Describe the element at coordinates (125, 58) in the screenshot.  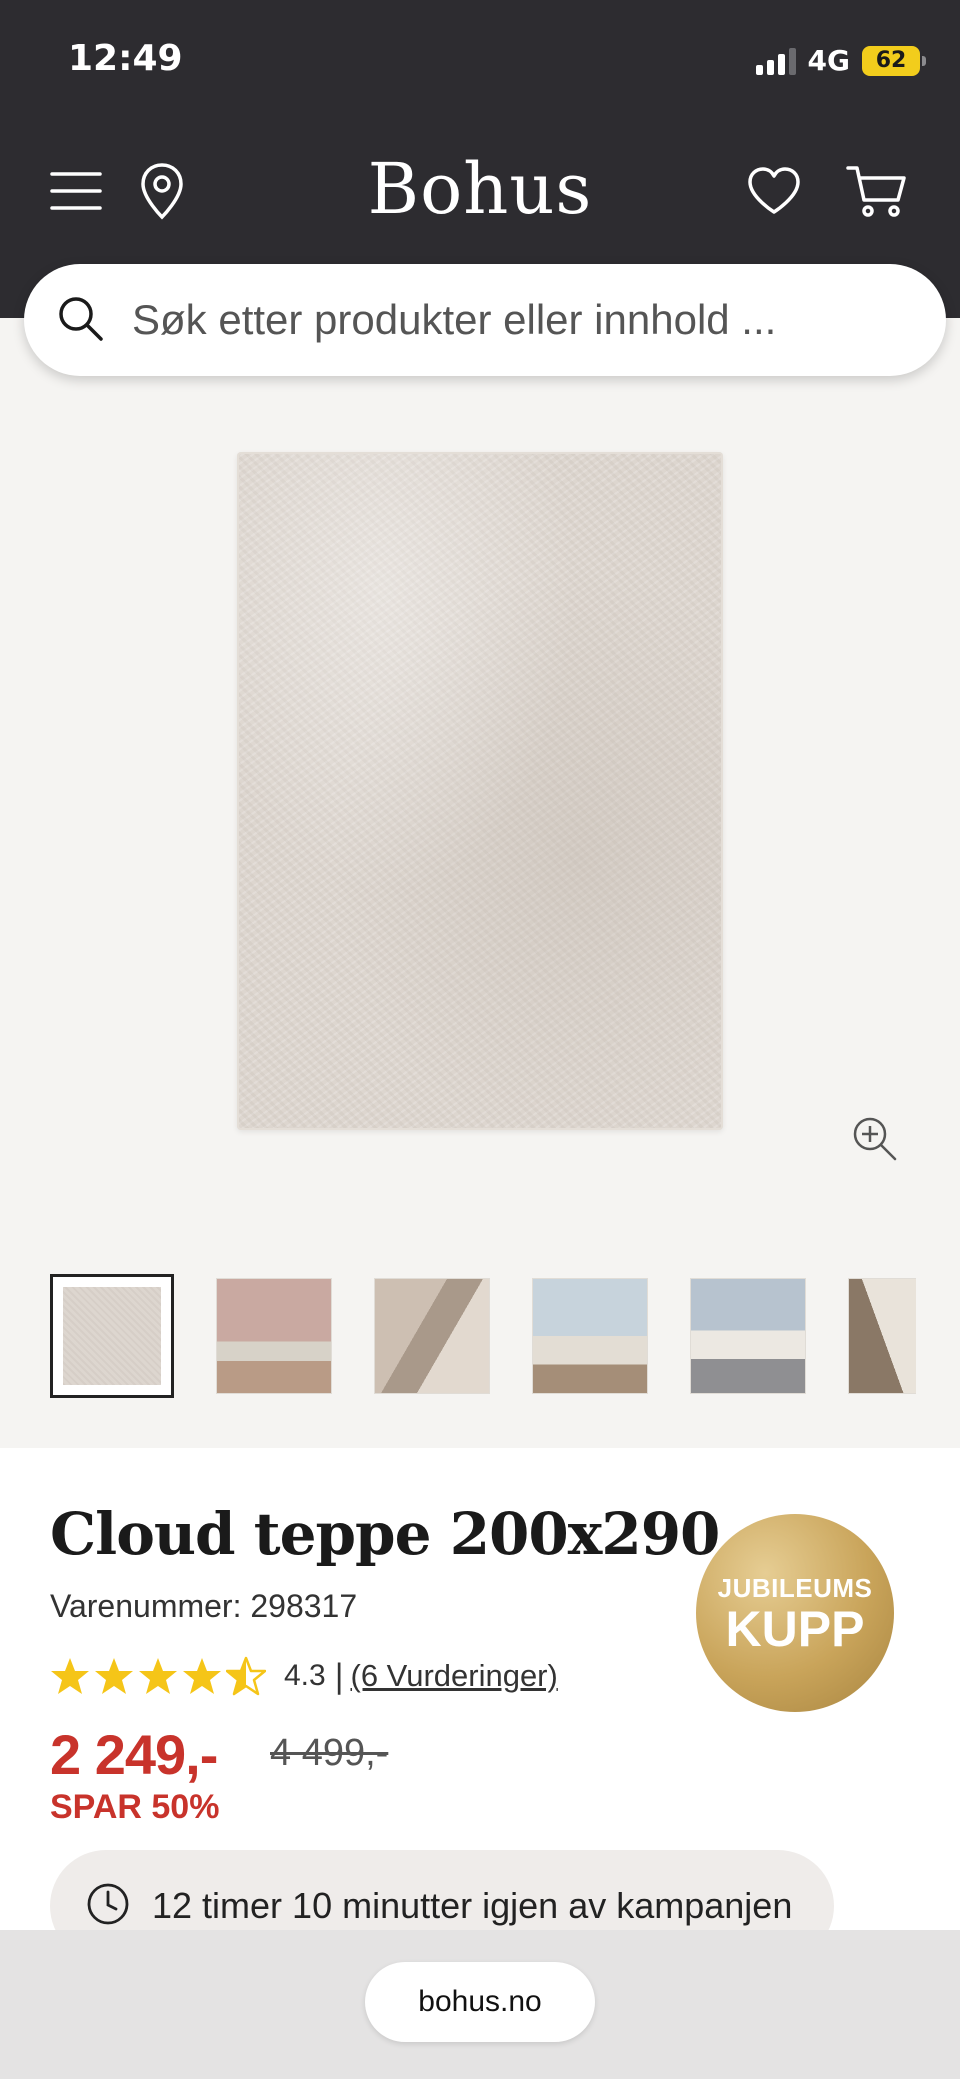
I see `status-time: 12:49` at that location.